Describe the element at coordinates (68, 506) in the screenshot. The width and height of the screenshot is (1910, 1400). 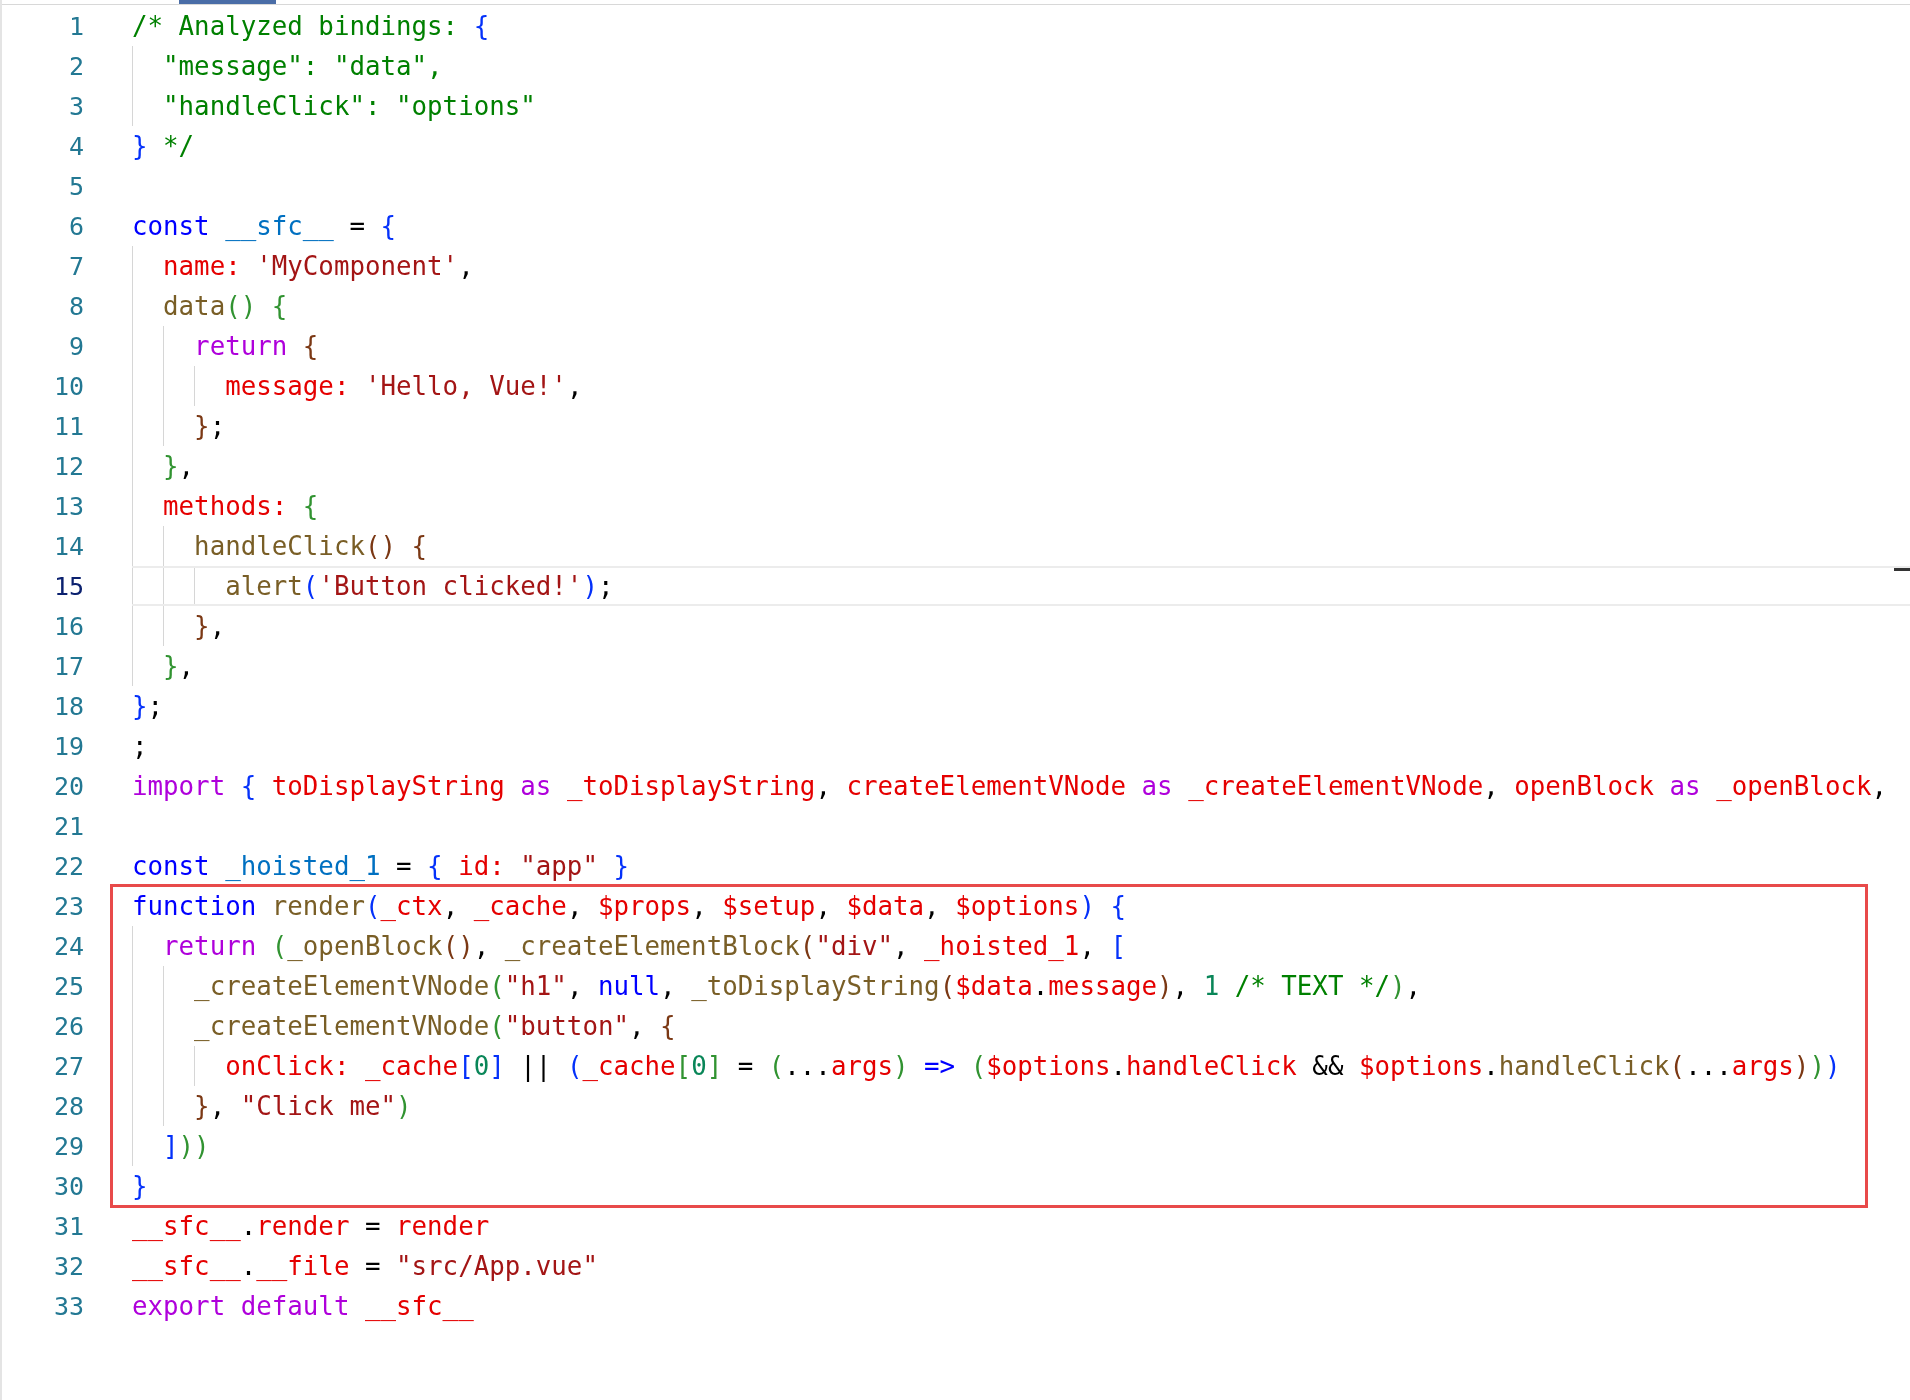
I see `line-number: 13` at that location.